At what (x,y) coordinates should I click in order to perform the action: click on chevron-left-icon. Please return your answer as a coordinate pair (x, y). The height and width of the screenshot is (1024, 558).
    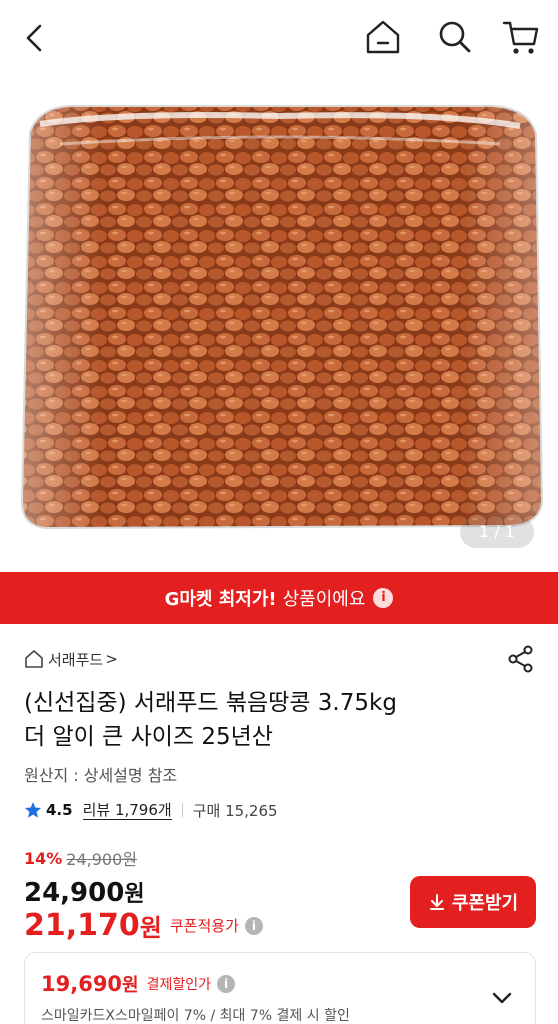
    Looking at the image, I should click on (36, 38).